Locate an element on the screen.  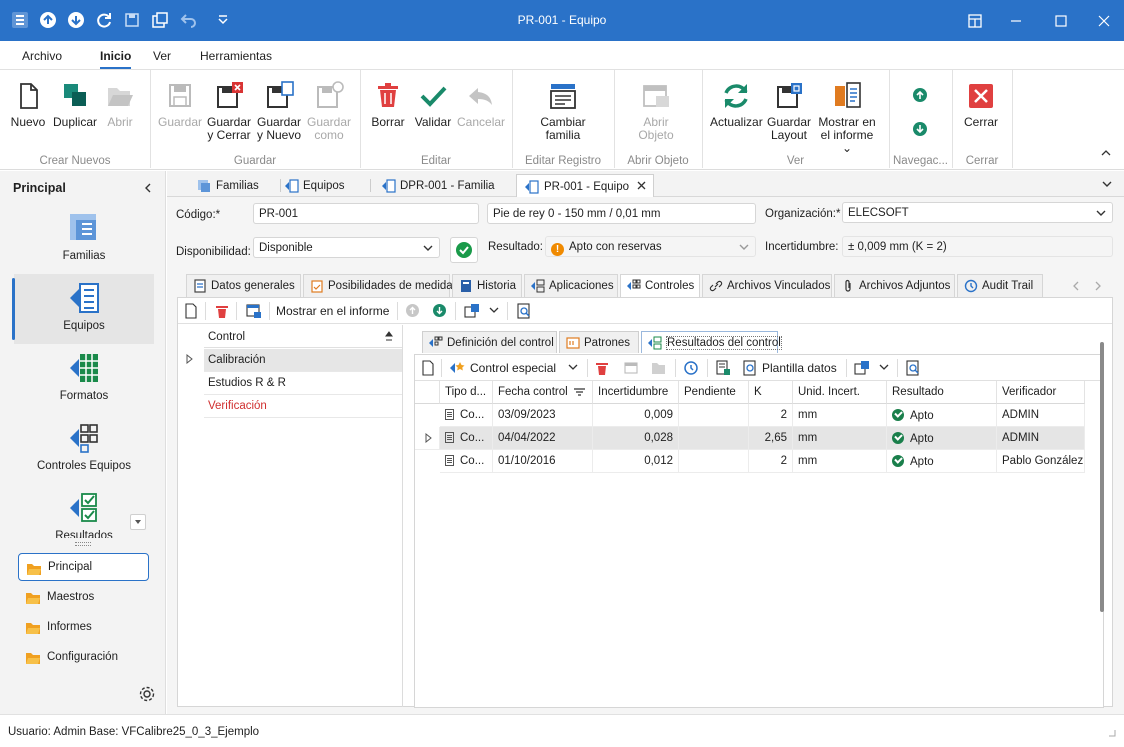
tab-controles: Controles is located at coordinates (660, 286).